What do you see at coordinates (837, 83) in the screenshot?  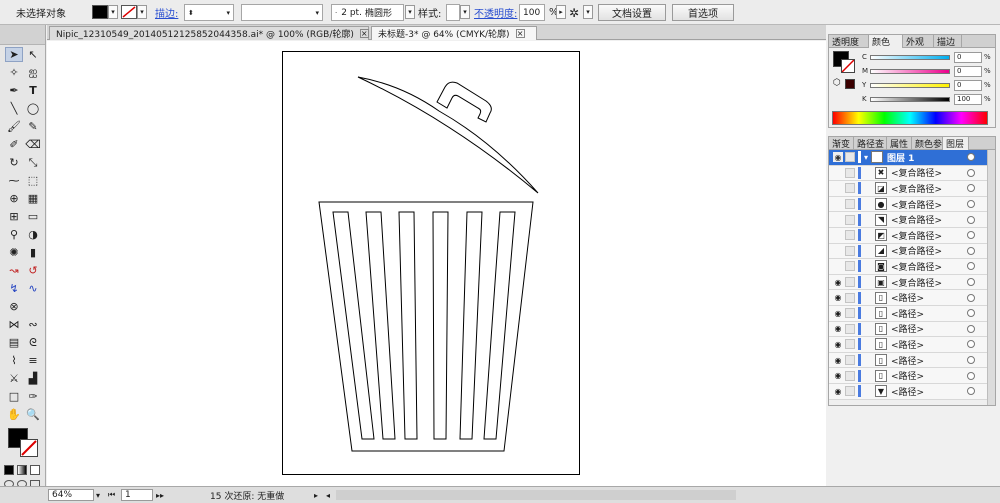 I see `out-of-gamut-icon: ⬡` at bounding box center [837, 83].